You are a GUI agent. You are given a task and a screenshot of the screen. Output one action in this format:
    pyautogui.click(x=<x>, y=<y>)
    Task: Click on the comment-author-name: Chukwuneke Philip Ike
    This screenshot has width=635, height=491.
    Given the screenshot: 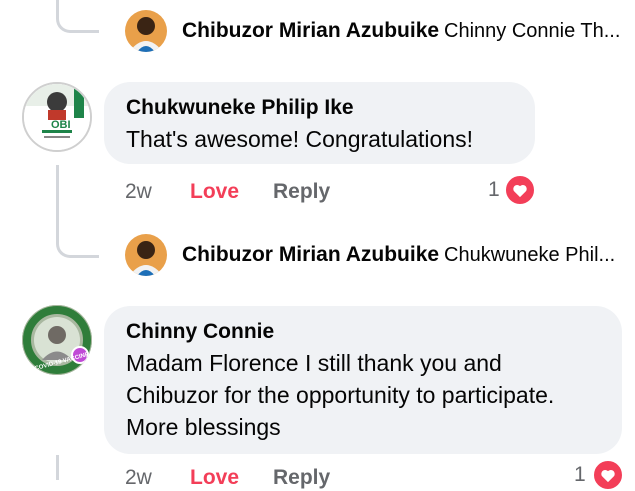 What is the action you would take?
    pyautogui.click(x=240, y=108)
    